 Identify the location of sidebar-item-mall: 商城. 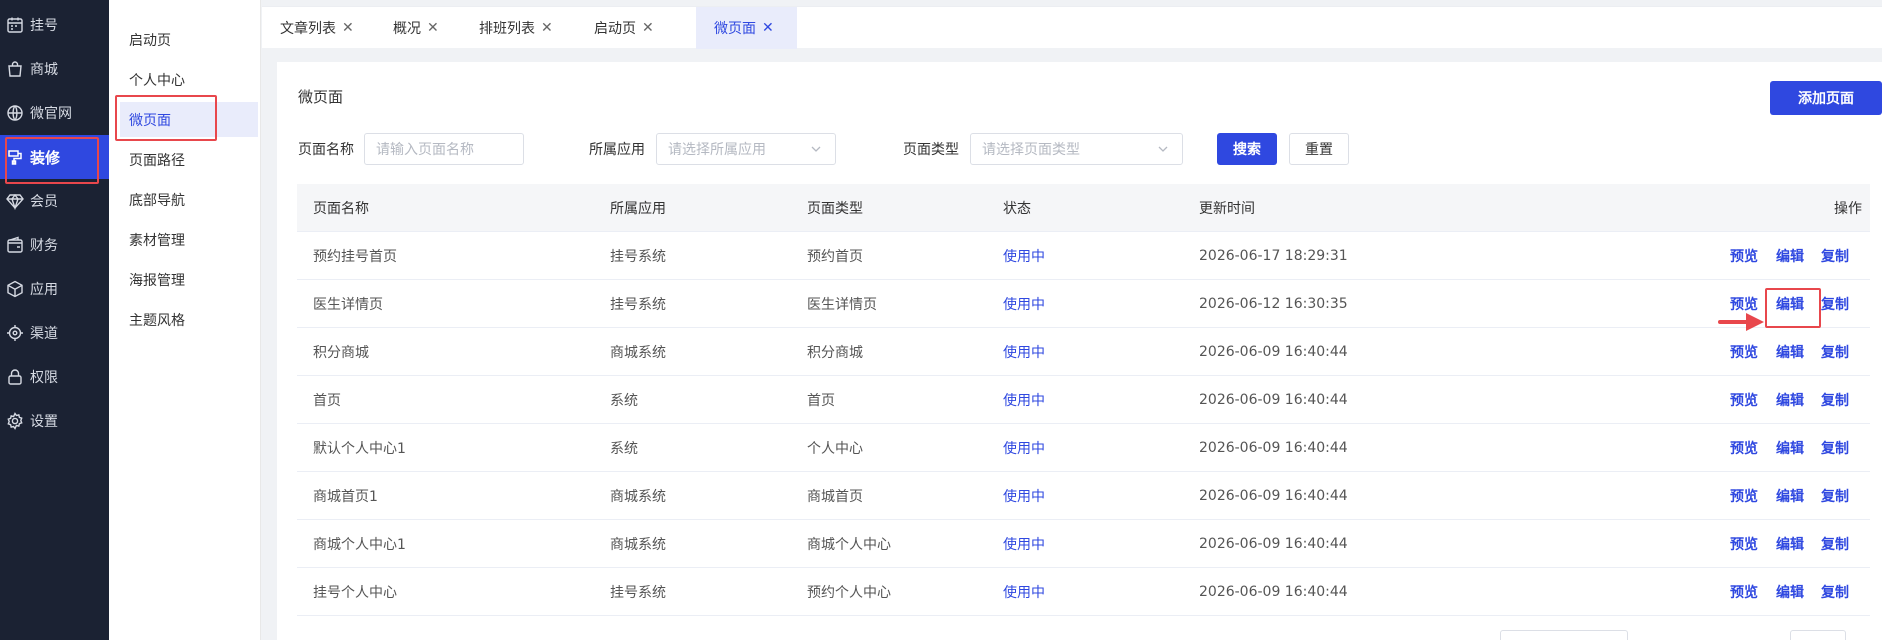
(54, 69).